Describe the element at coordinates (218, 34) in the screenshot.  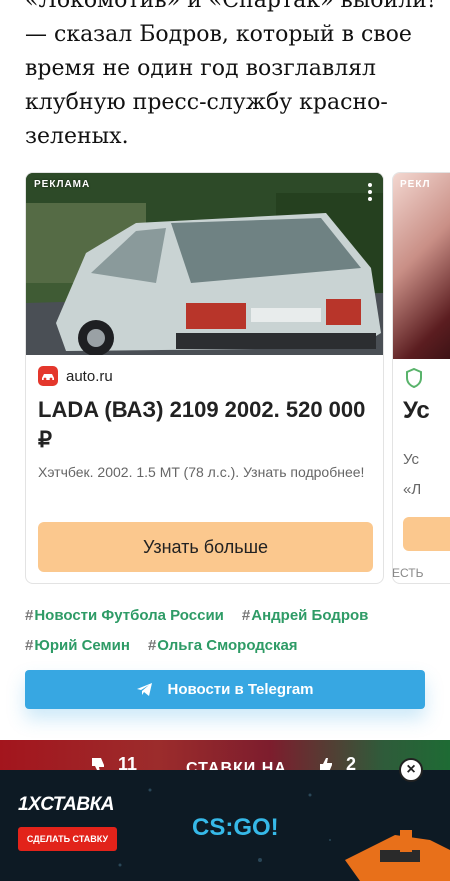
I see `article-line: — сказал Бодров, который в свое` at that location.